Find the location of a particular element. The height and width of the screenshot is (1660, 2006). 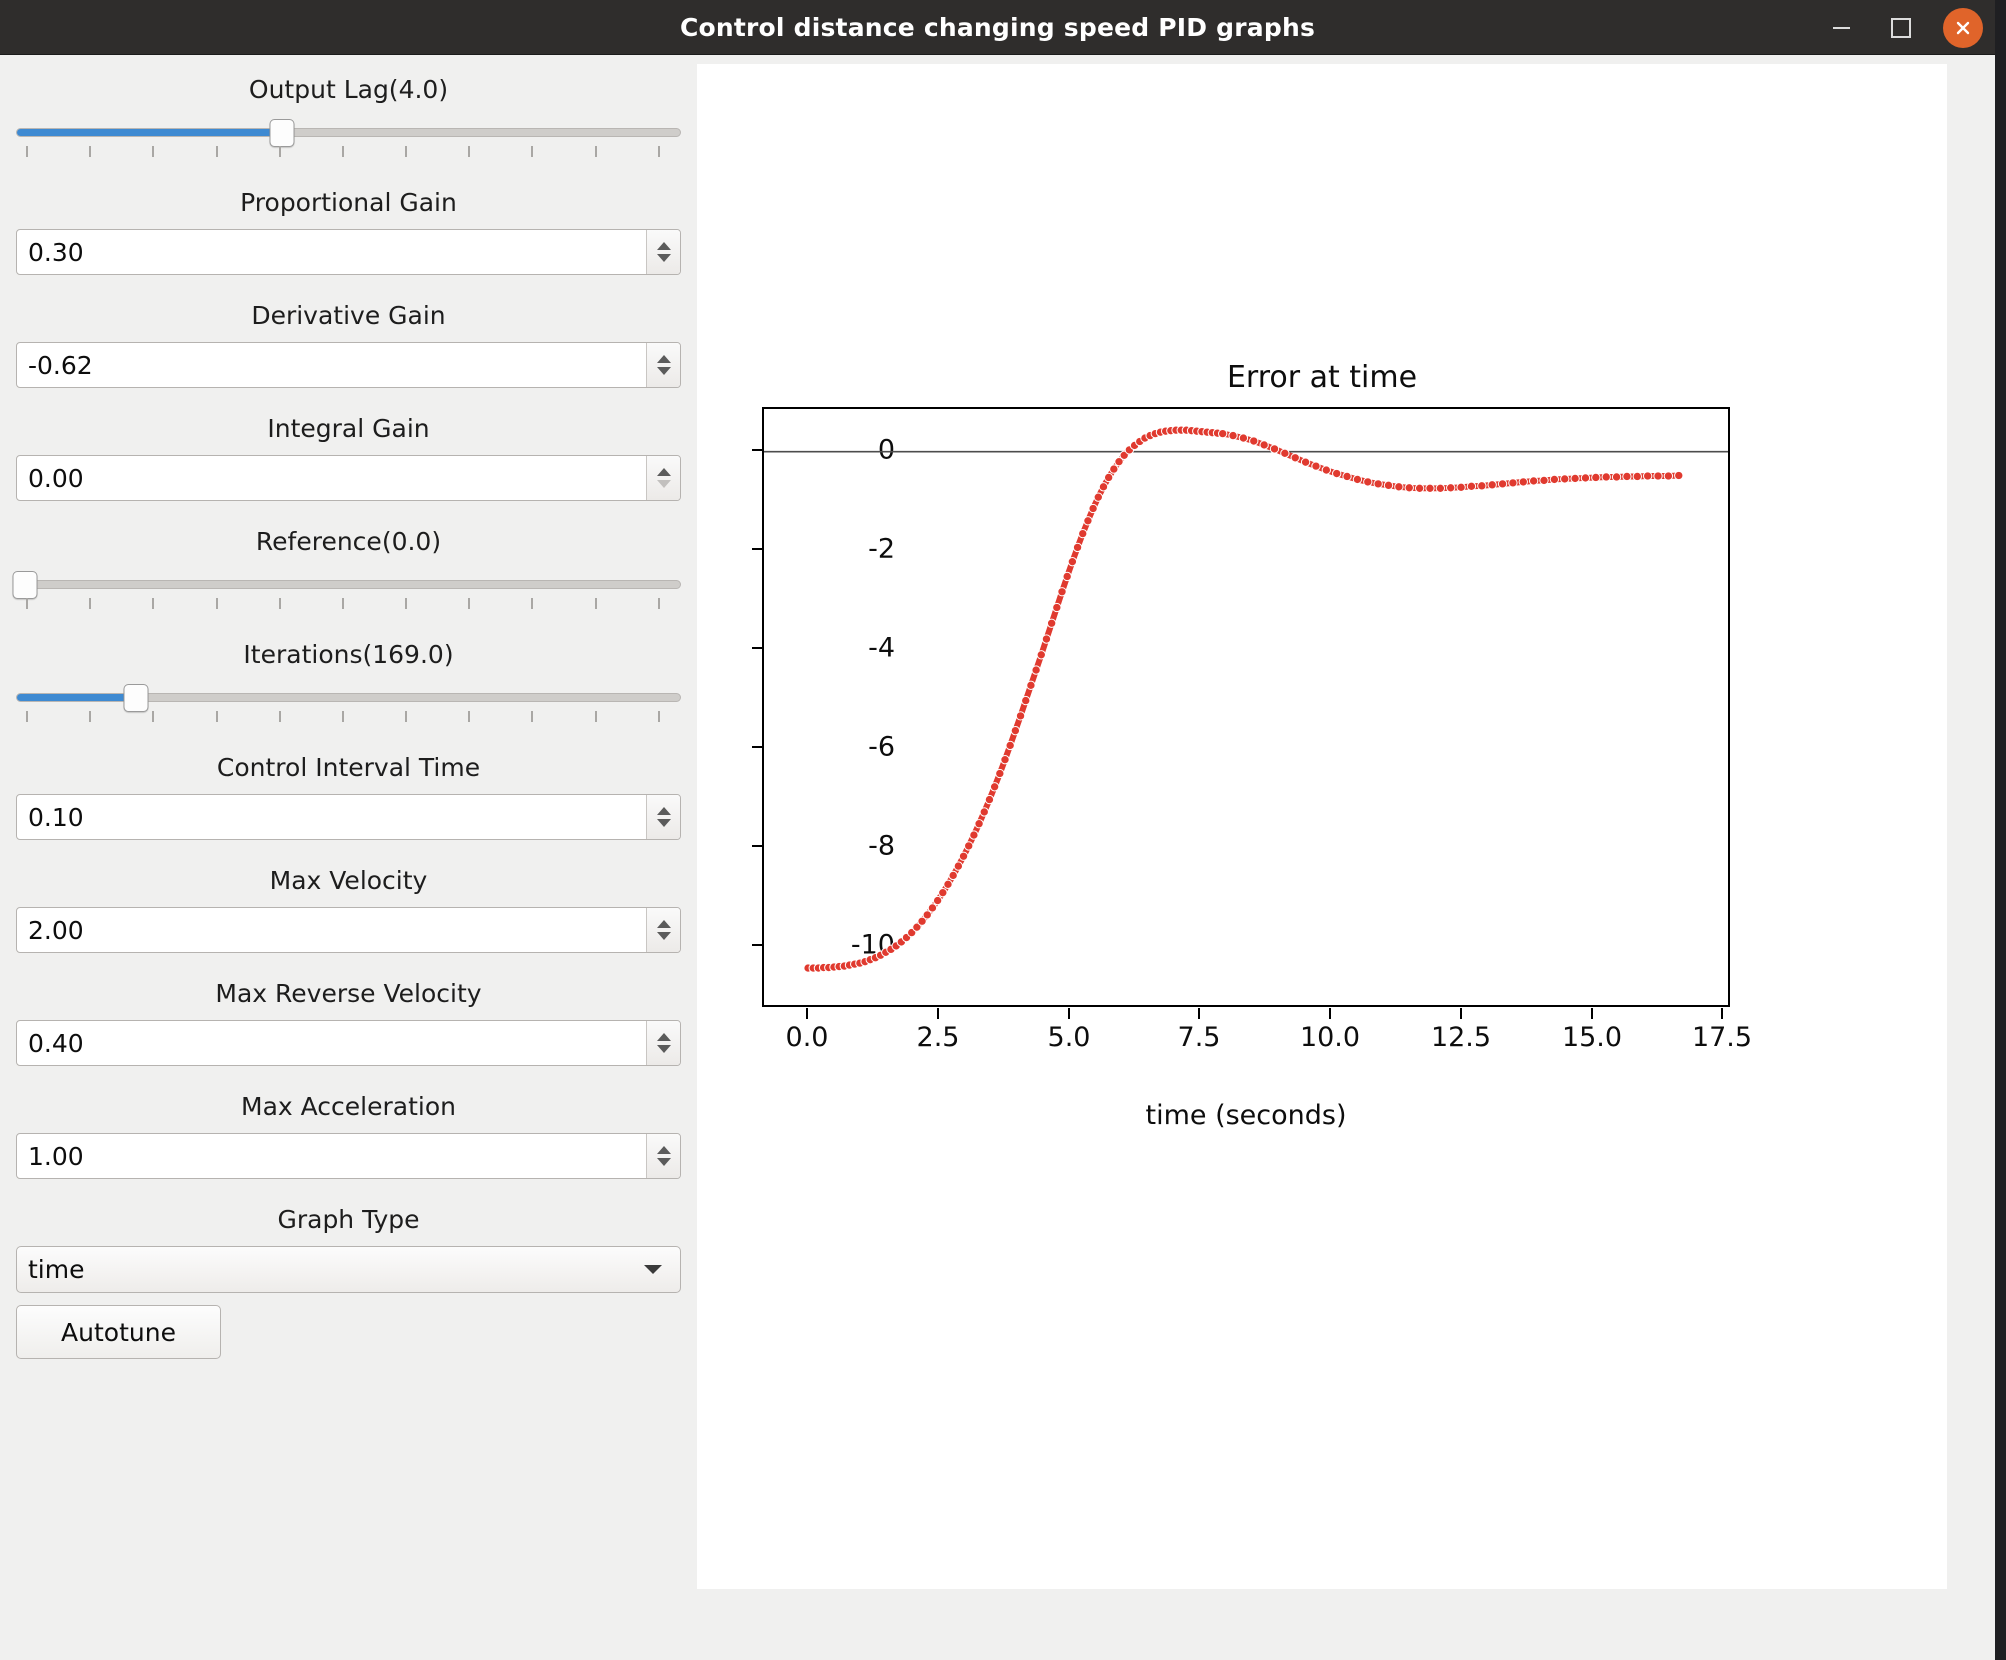

max-acceleration-label: Max Acceleration is located at coordinates (348, 1106).